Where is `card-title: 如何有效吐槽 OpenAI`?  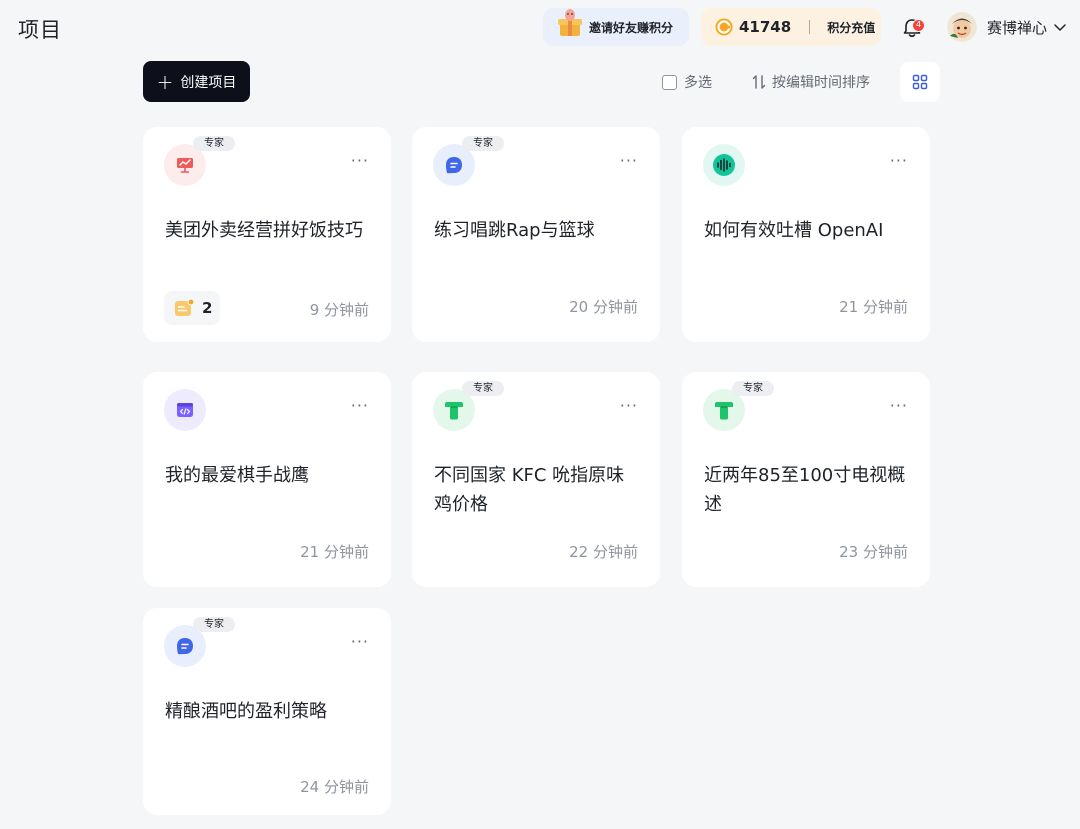
card-title: 如何有效吐槽 OpenAI is located at coordinates (794, 230).